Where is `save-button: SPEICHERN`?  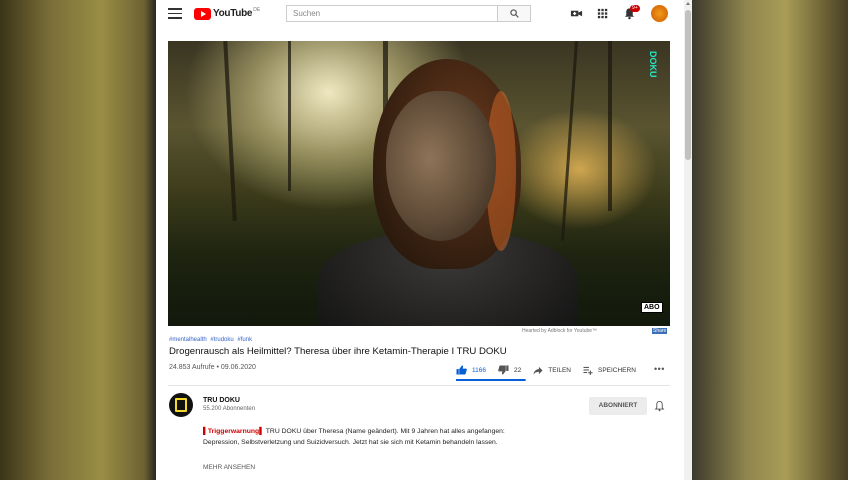 save-button: SPEICHERN is located at coordinates (609, 370).